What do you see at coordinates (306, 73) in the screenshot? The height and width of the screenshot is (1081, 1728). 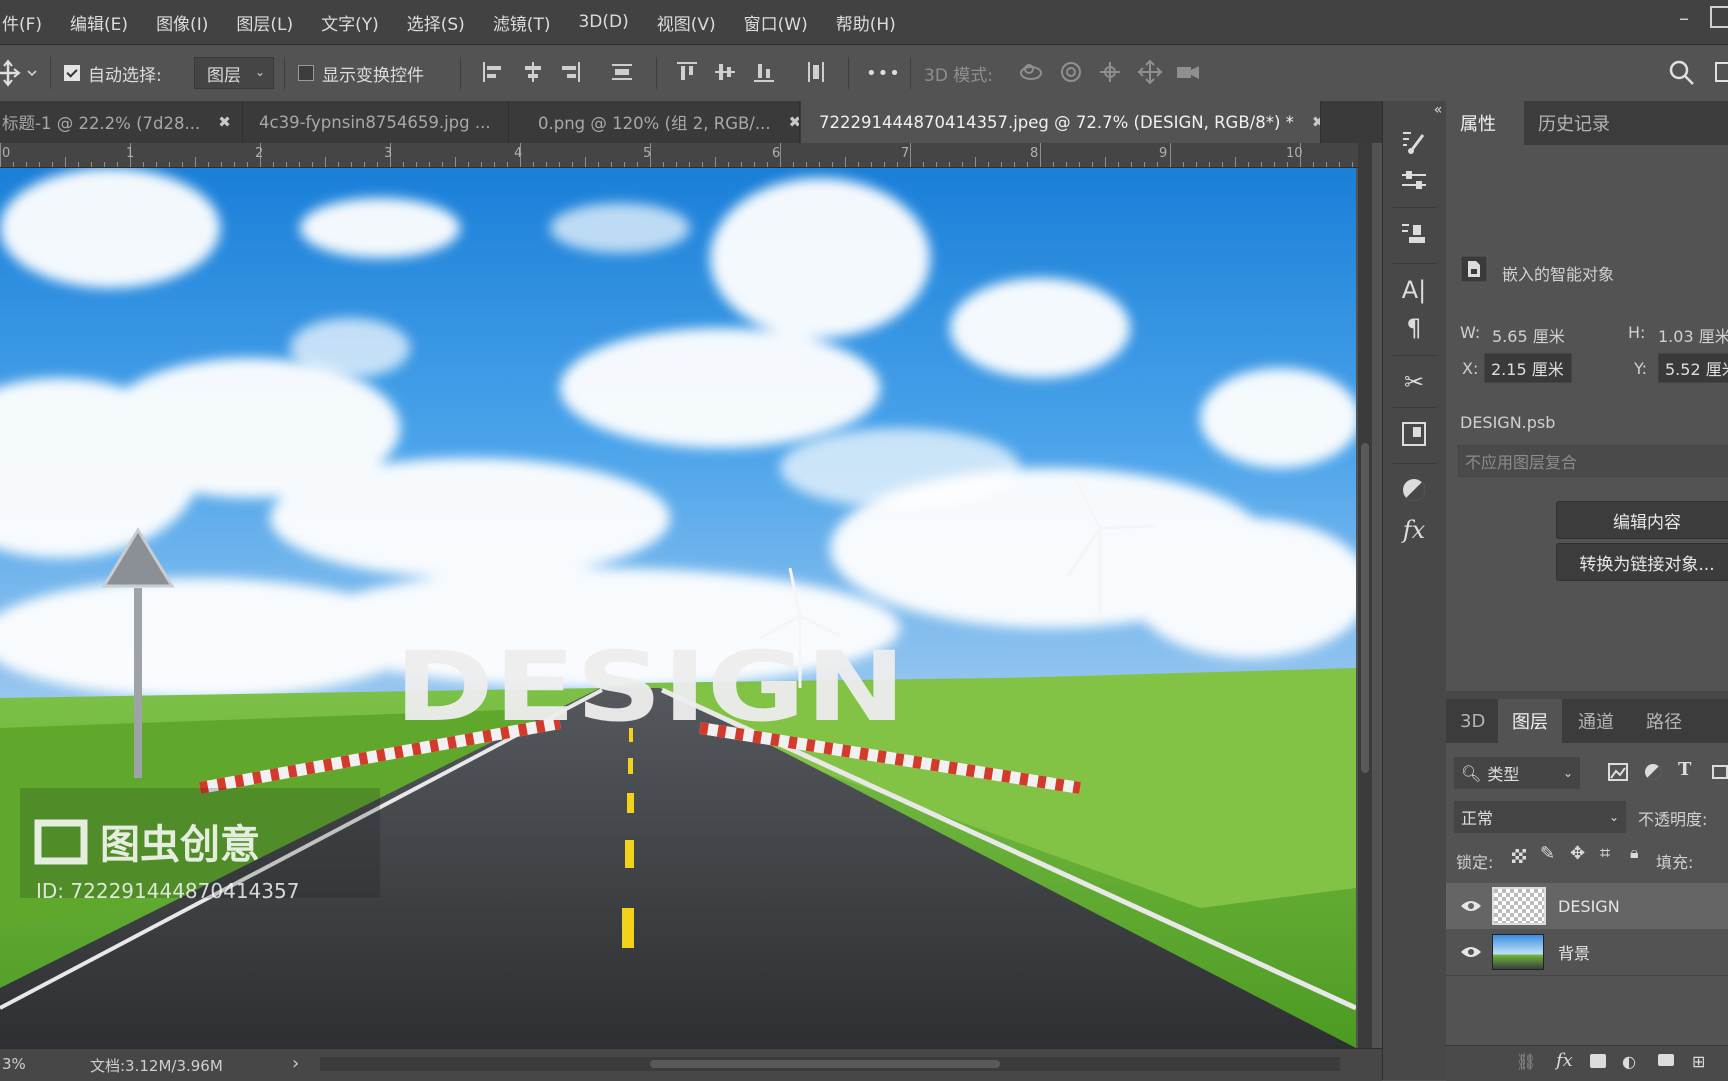 I see `show-transform-checkbox` at bounding box center [306, 73].